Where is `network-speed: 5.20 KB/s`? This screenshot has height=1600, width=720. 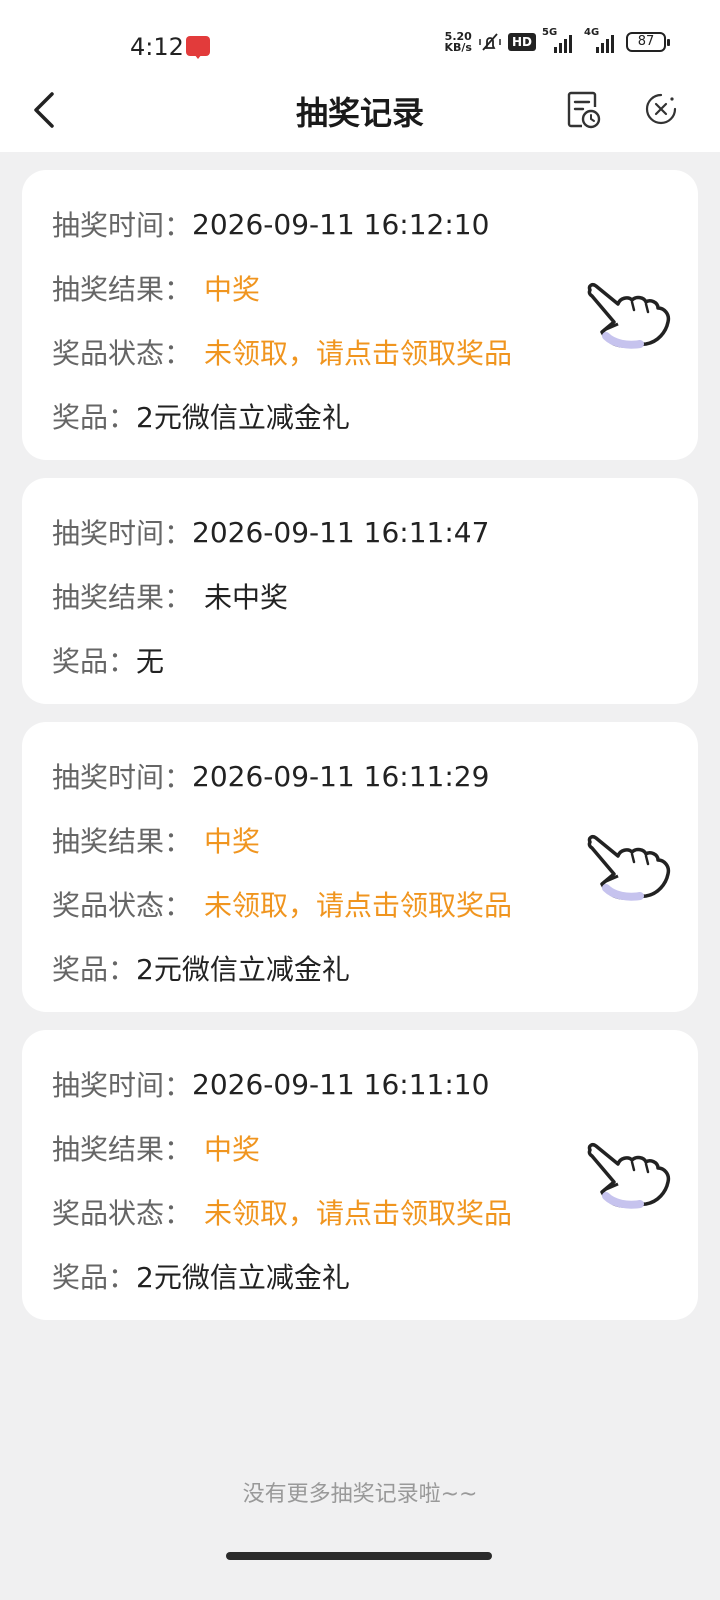
network-speed: 5.20 KB/s is located at coordinates (458, 42).